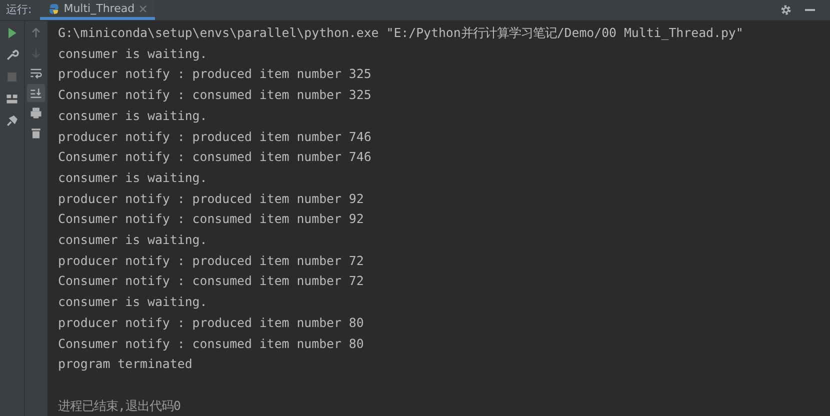 Image resolution: width=830 pixels, height=416 pixels. What do you see at coordinates (215, 157) in the screenshot?
I see `console-line: Consumer notify : consumed item number 746` at bounding box center [215, 157].